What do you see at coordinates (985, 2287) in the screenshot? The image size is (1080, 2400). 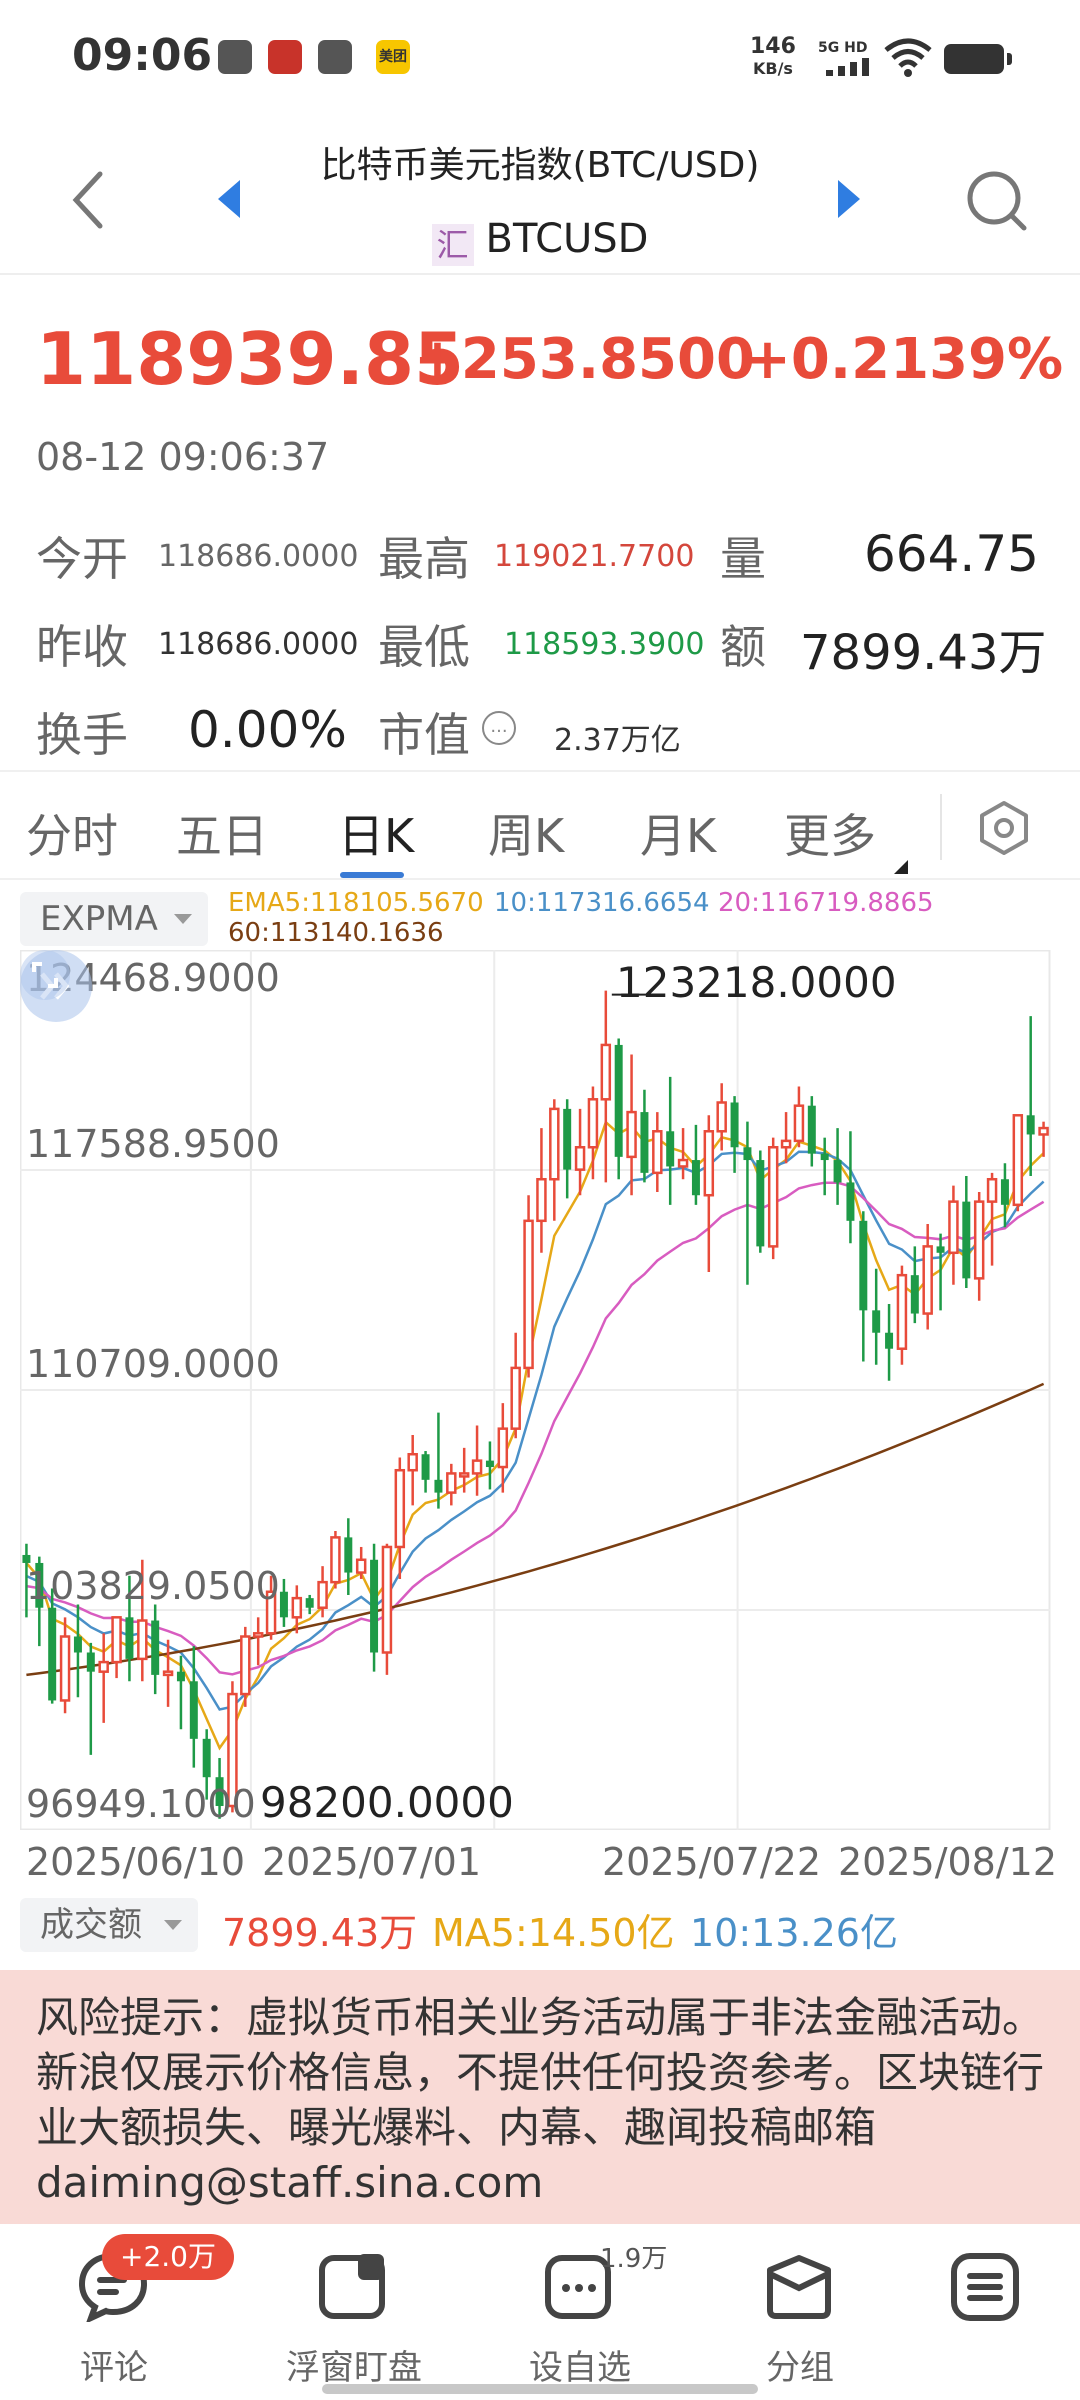 I see `menu-icon` at bounding box center [985, 2287].